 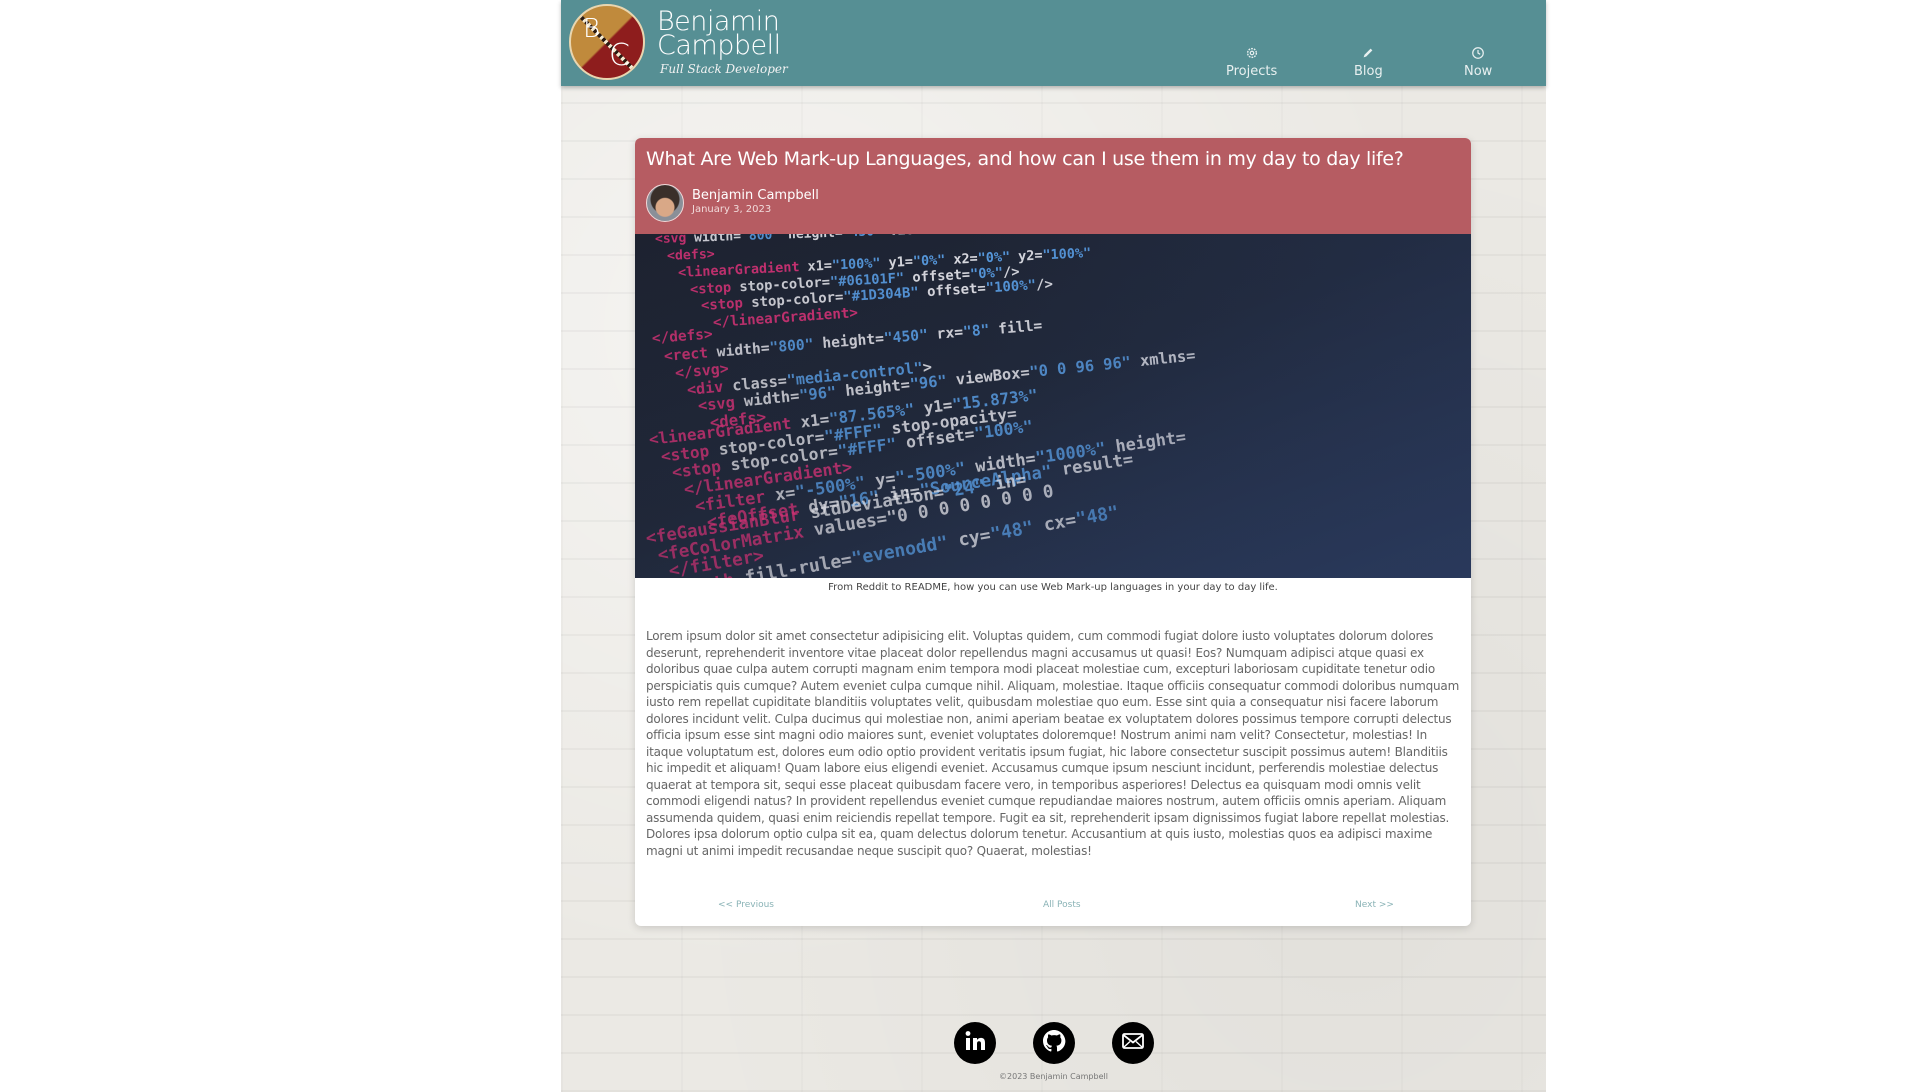 I want to click on email-link, so click(x=1133, y=1043).